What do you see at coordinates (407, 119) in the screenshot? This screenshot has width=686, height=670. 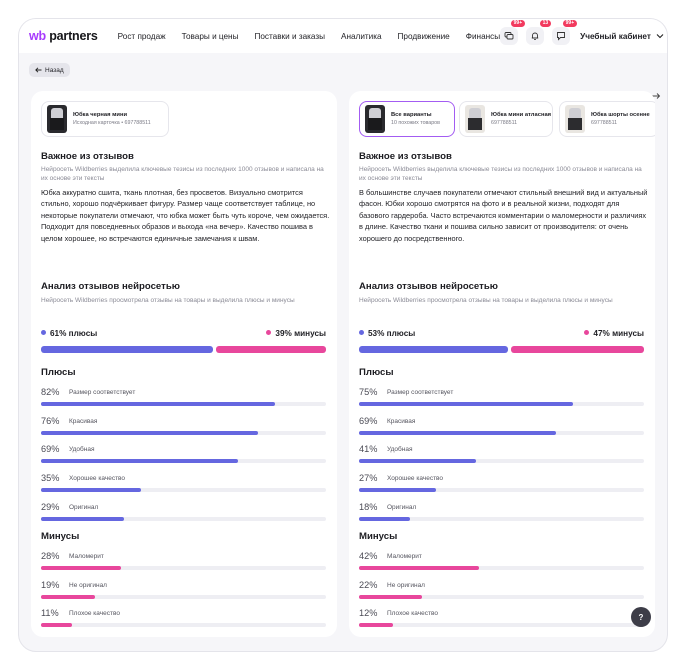 I see `product-card-all-variants: Все варианты 10 похожих товаров` at bounding box center [407, 119].